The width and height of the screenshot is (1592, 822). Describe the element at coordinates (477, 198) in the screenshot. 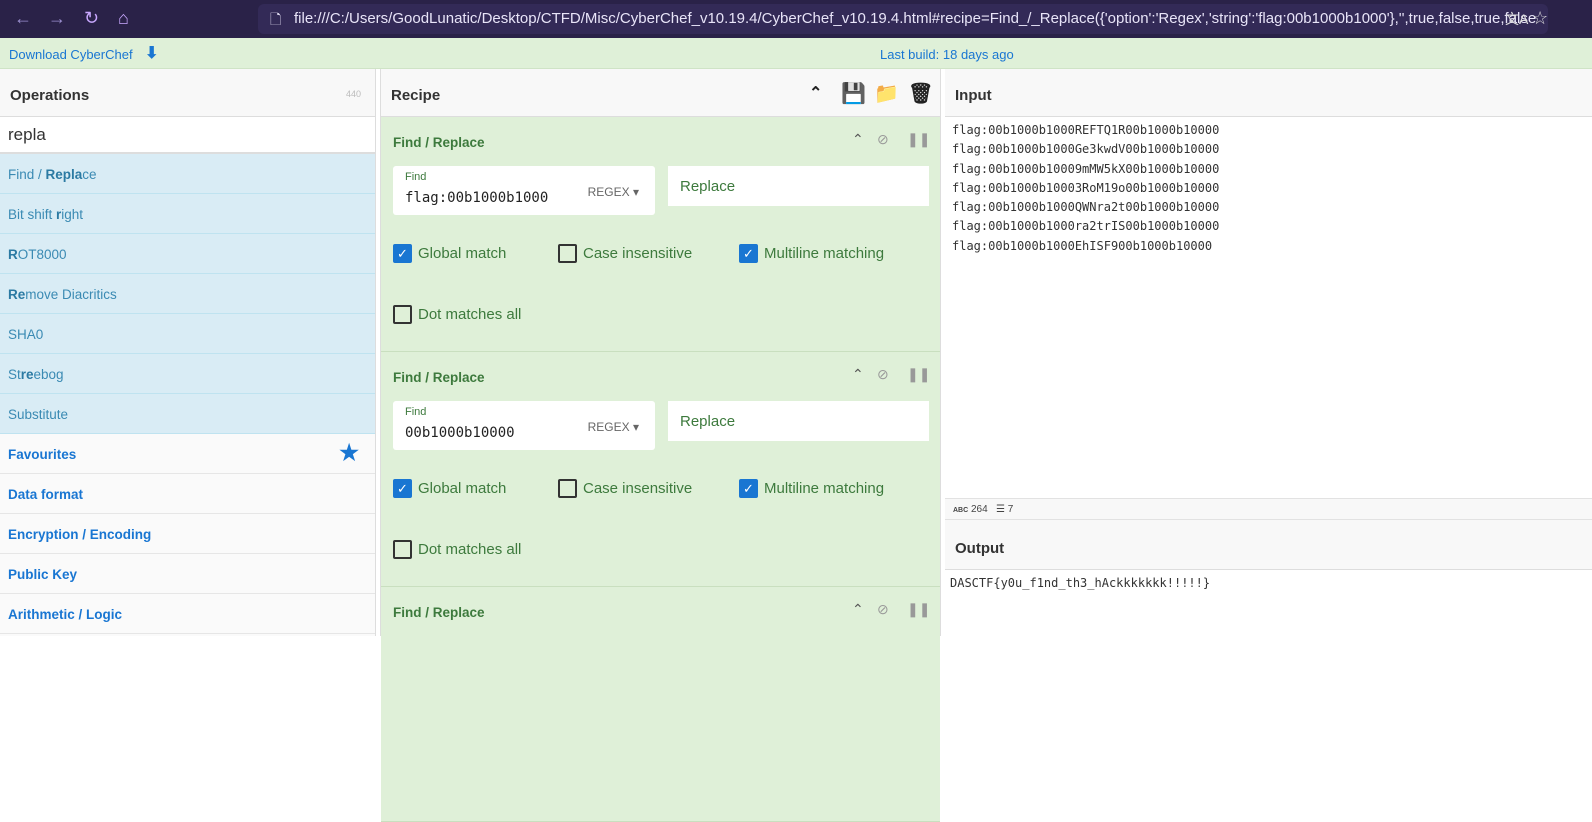

I see `find-value: flag:00b1000b1000` at that location.